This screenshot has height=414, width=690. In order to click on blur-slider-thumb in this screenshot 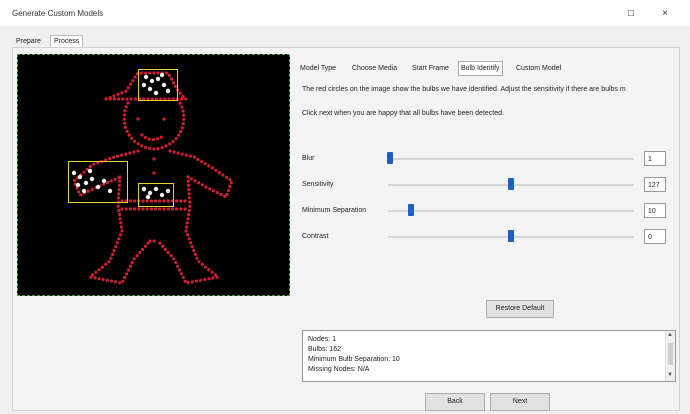, I will do `click(390, 158)`.